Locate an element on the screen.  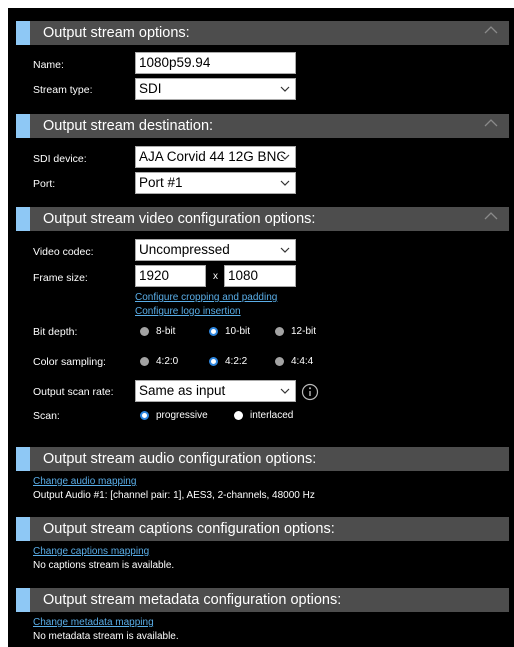
frame-size-separator: x is located at coordinates (215, 276).